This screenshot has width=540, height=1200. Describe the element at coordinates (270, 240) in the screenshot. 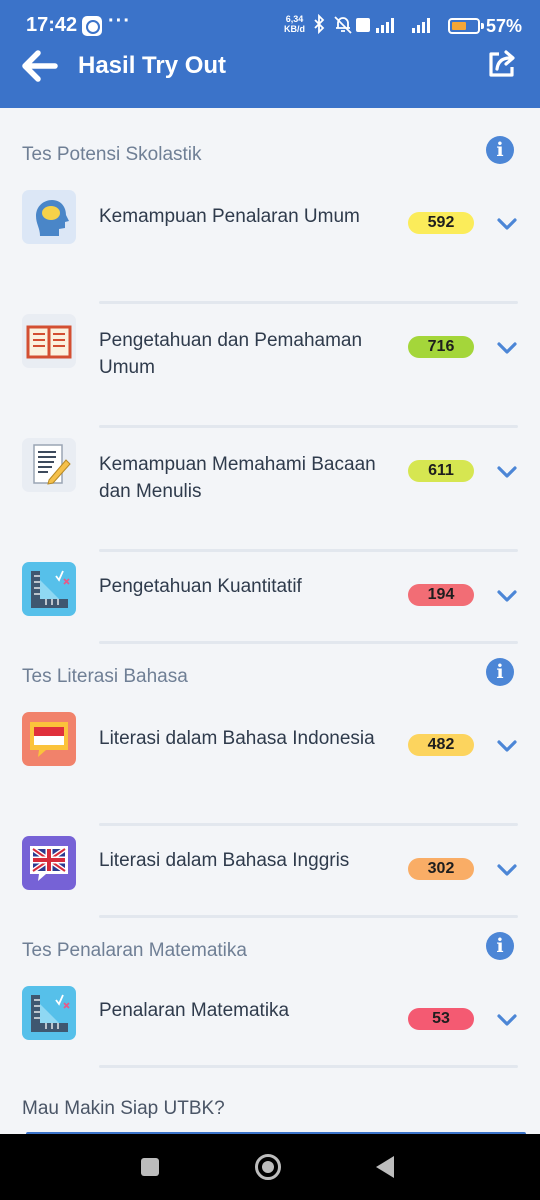

I see `subtest-row: Kemampuan Penalaran Umum 592` at that location.